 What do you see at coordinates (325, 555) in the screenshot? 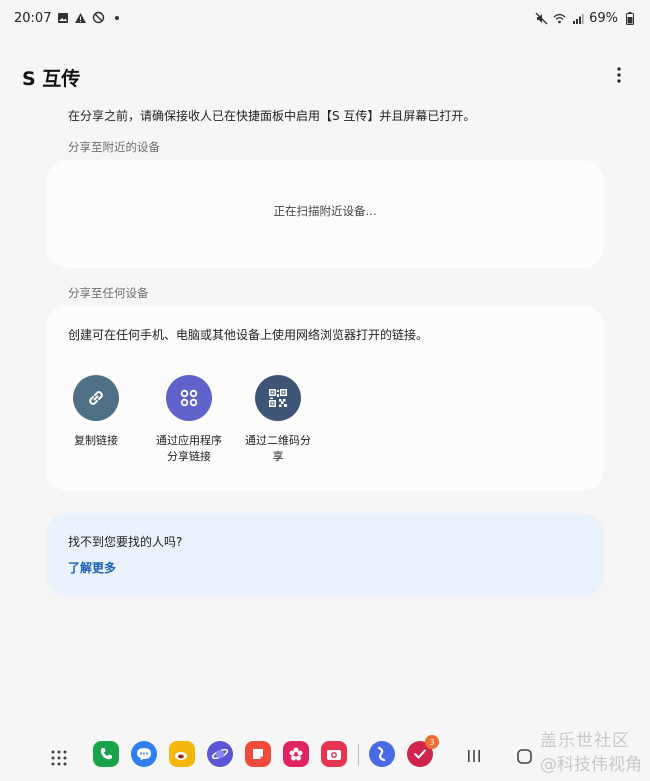
I see `help-card: 找不到您要找的人吗? 了解更多` at bounding box center [325, 555].